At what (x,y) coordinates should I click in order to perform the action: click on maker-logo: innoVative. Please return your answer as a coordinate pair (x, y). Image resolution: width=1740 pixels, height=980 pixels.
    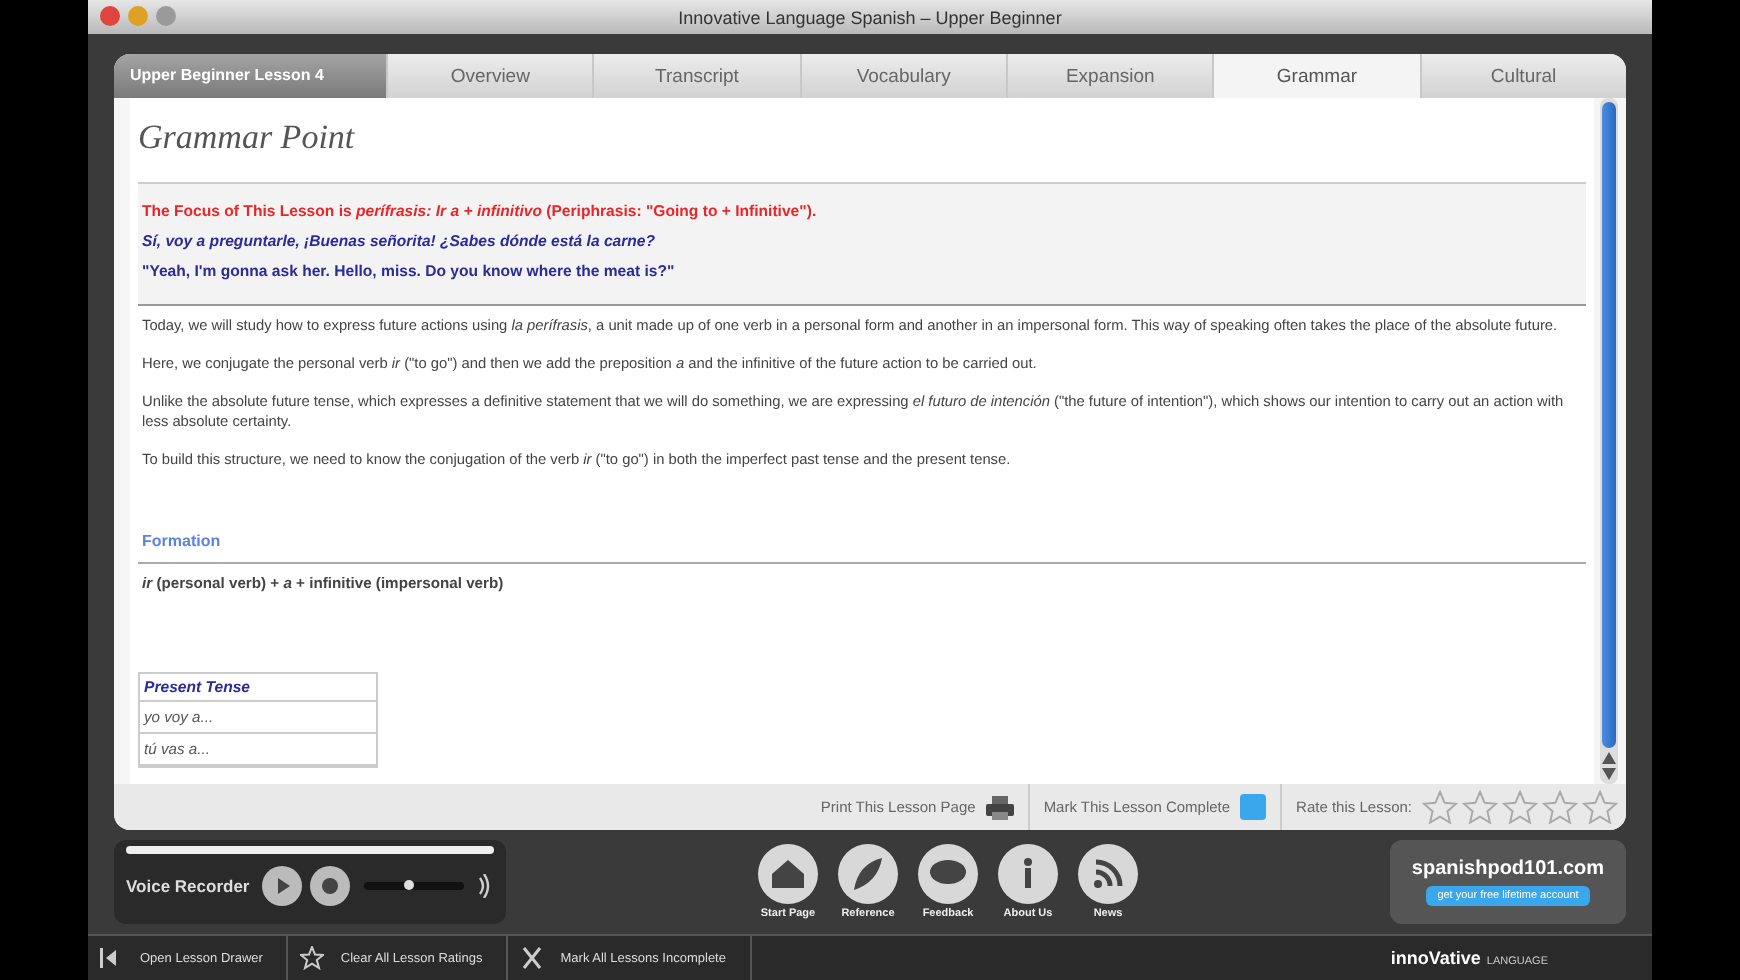
    Looking at the image, I should click on (1435, 958).